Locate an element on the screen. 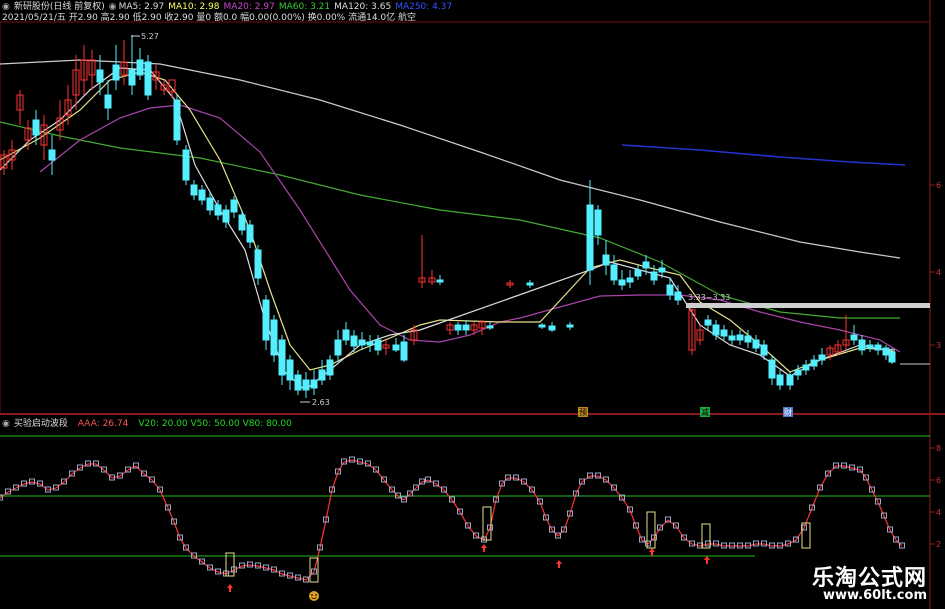 Image resolution: width=945 pixels, height=609 pixels. event-tag-reduce: 减 is located at coordinates (705, 412).